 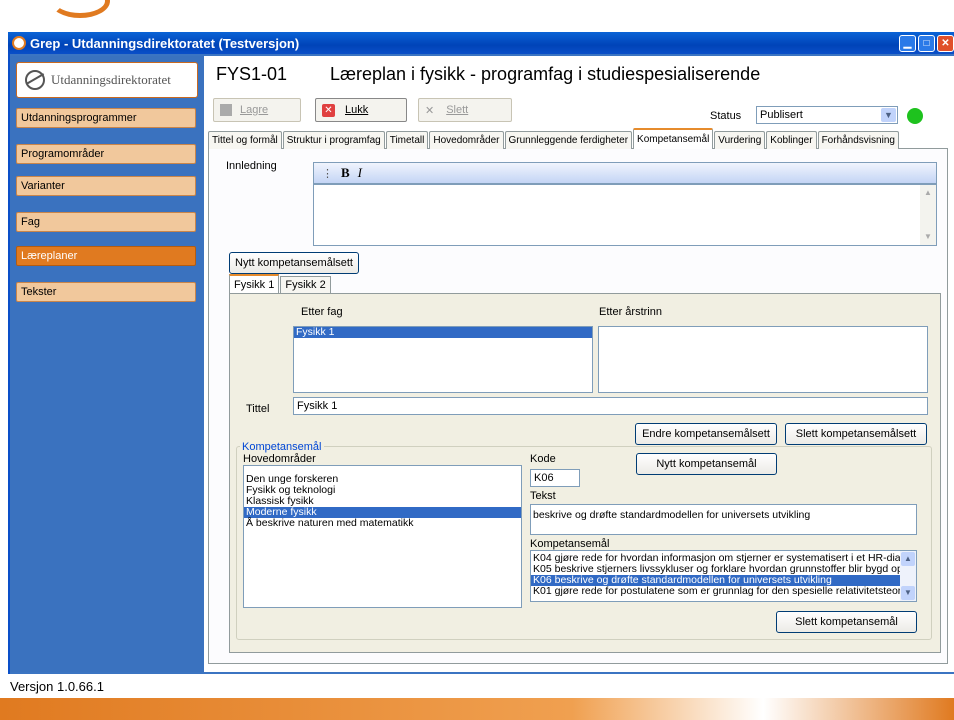 I want to click on editor-scrollbar: ▲ ▼, so click(x=928, y=215).